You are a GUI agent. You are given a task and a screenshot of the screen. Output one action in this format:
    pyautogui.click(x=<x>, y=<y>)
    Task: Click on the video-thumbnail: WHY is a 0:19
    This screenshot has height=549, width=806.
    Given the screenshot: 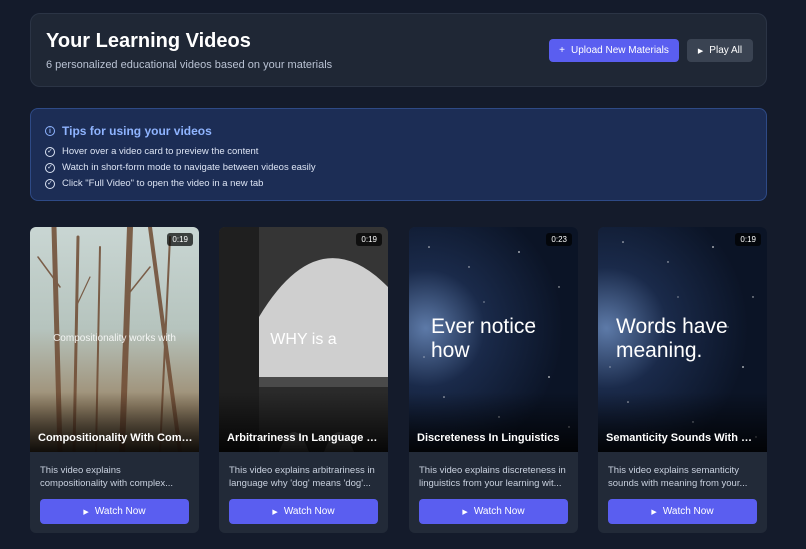 What is the action you would take?
    pyautogui.click(x=303, y=339)
    